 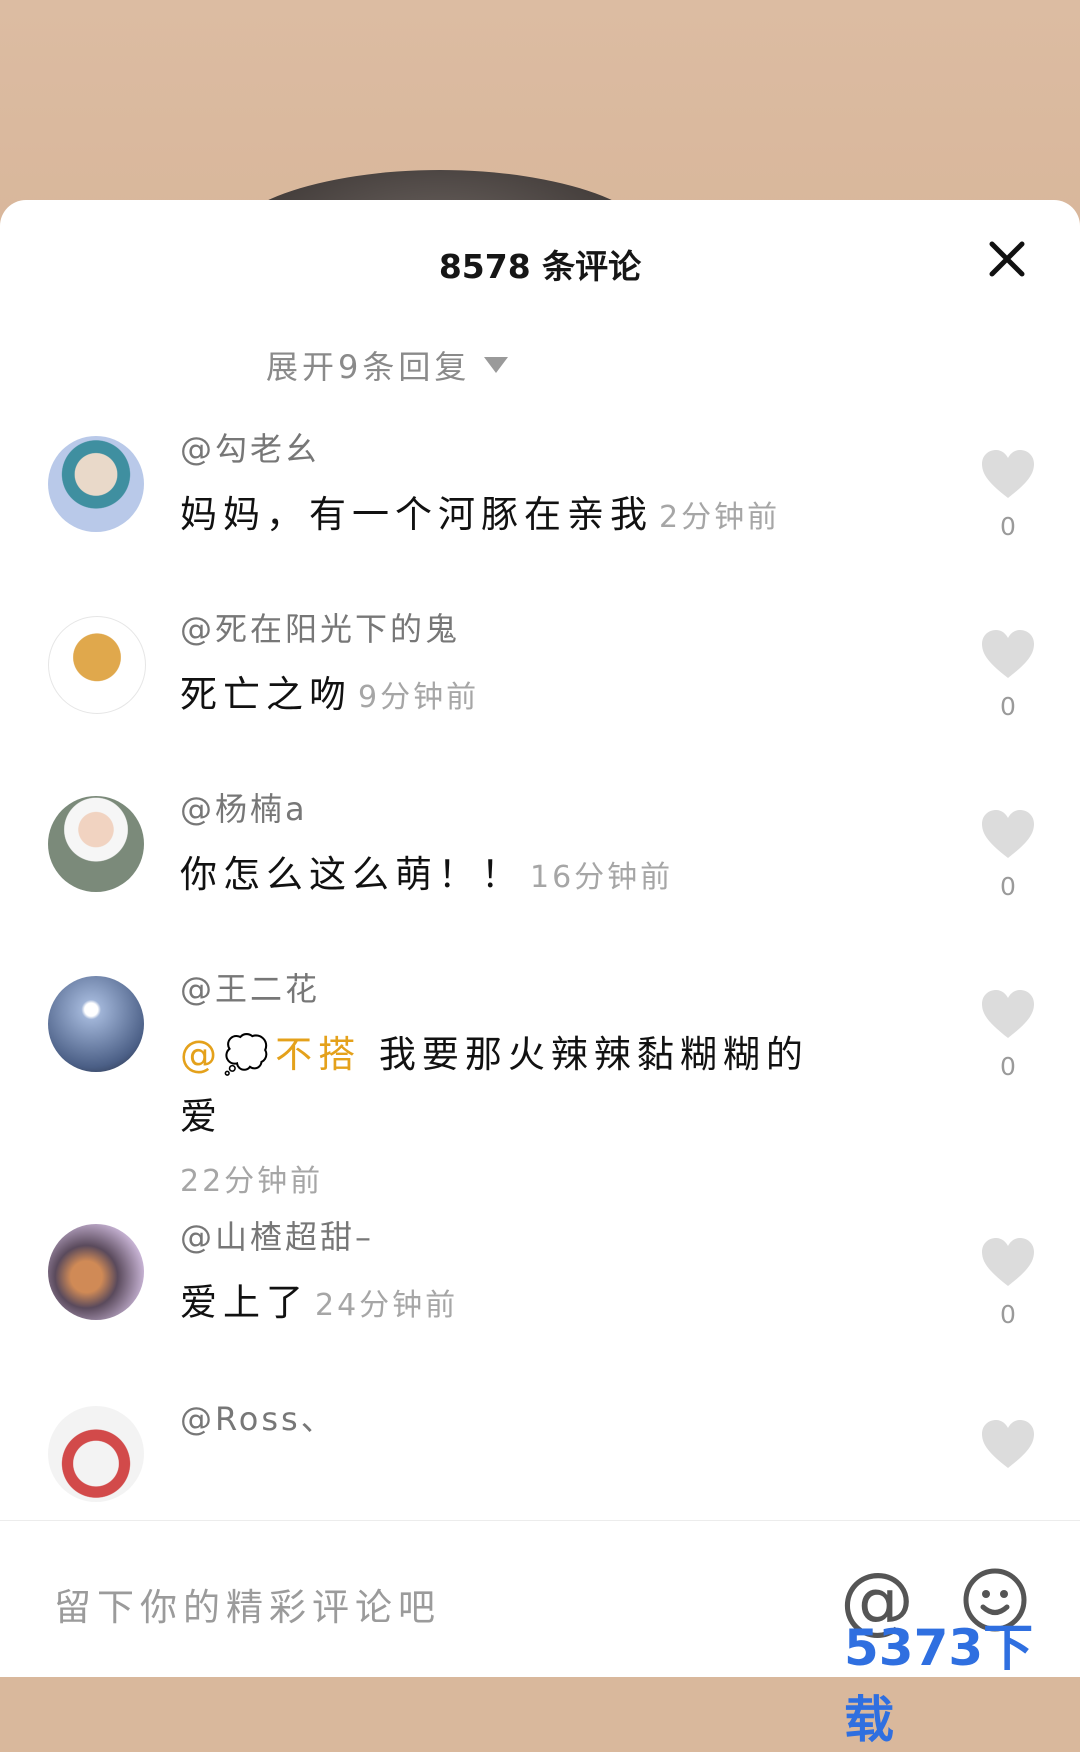 What do you see at coordinates (244, 807) in the screenshot?
I see `comment-username: @杨楠a` at bounding box center [244, 807].